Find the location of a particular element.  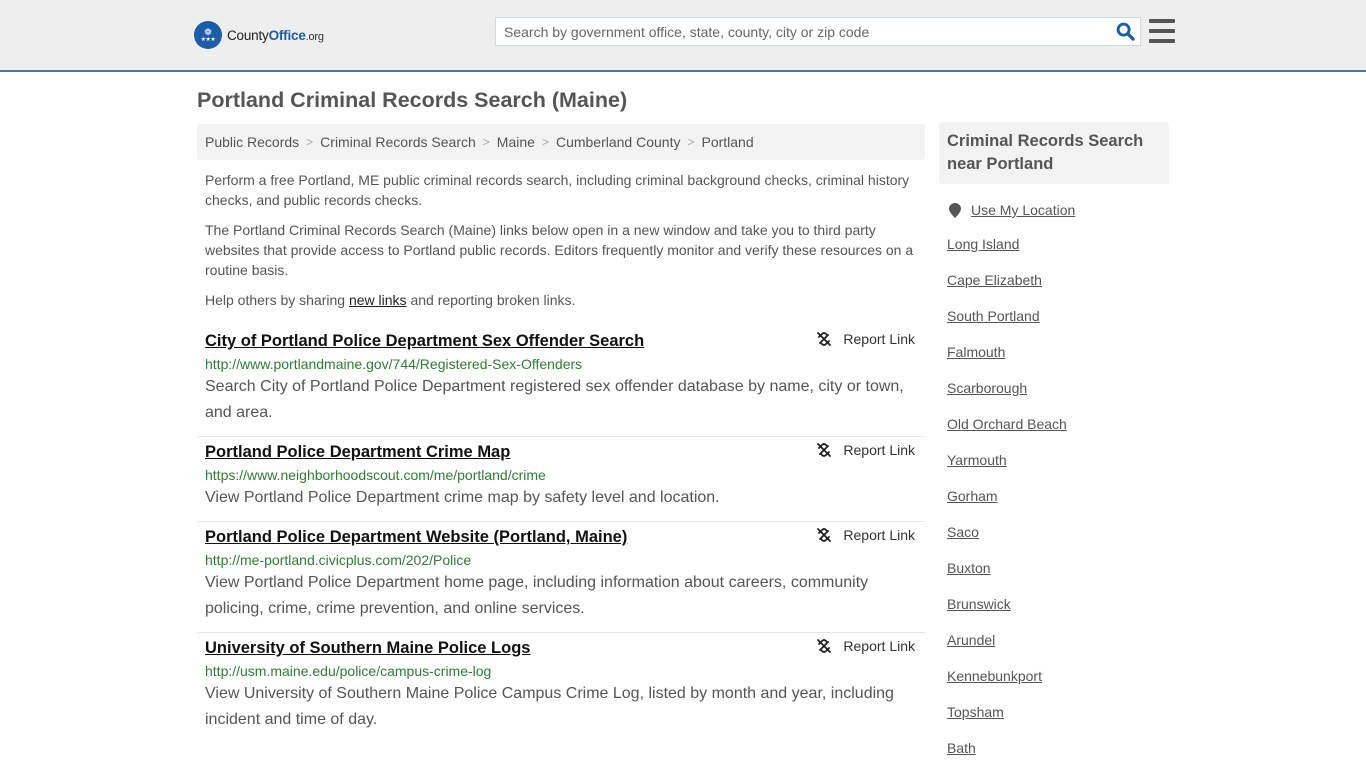

breadcrumb-criminal-records-search: Criminal Records Search is located at coordinates (398, 142).